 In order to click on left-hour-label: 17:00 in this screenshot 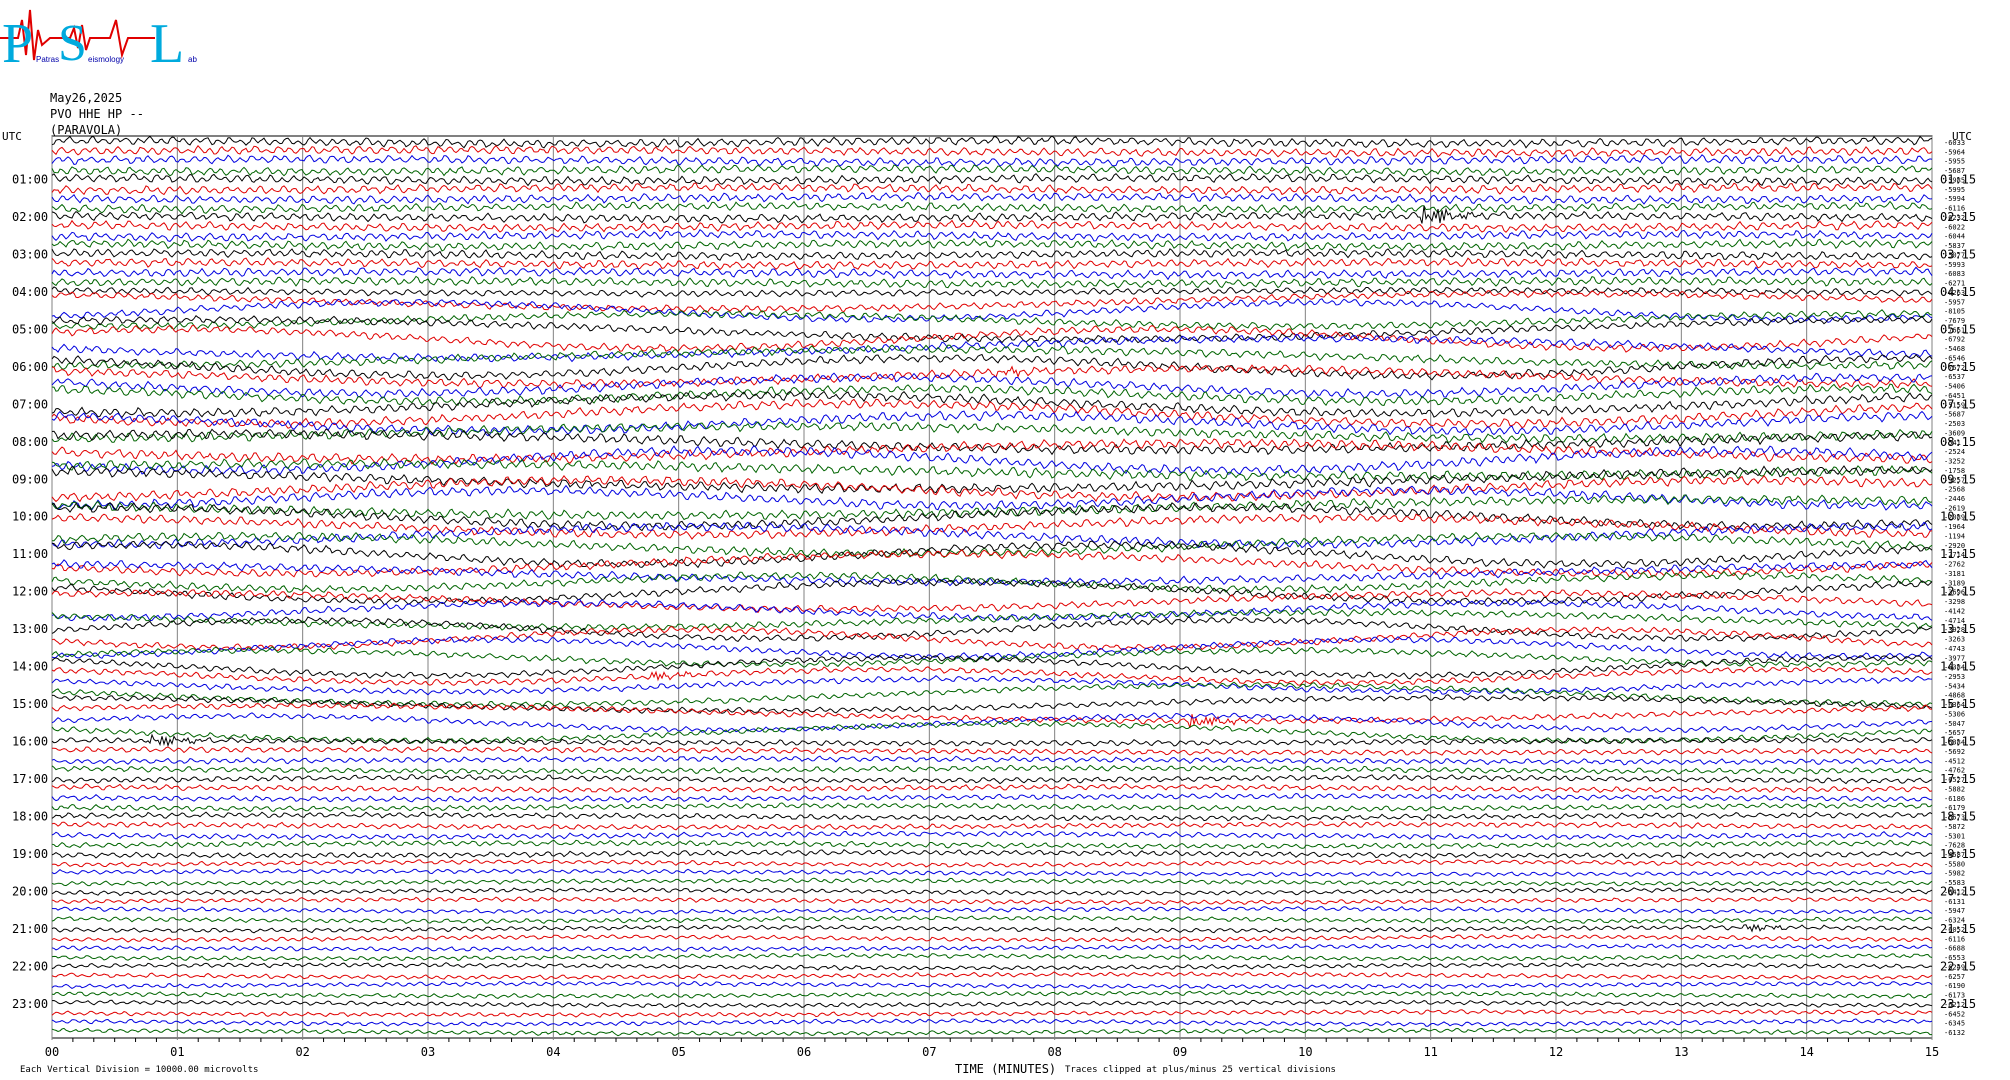, I will do `click(30, 779)`.